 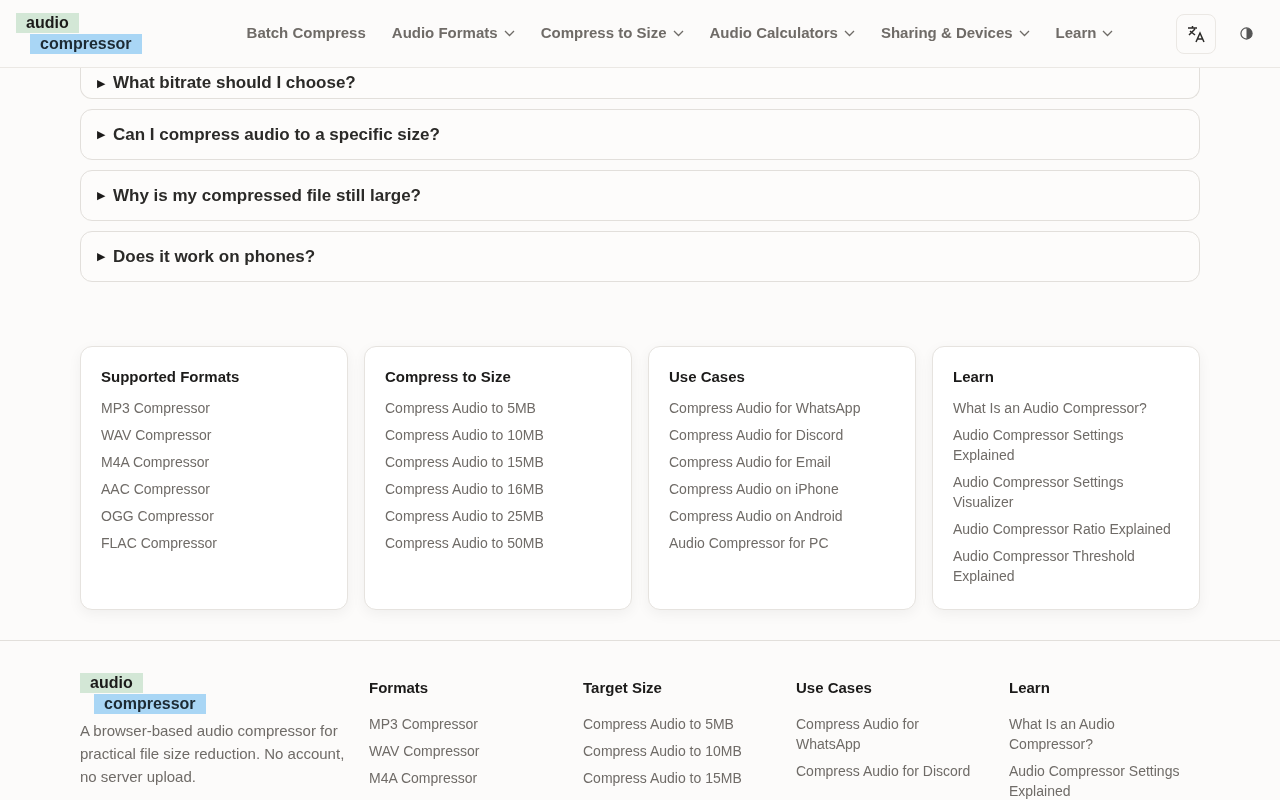 I want to click on card-link: Compress Audio to 50MB, so click(x=498, y=542).